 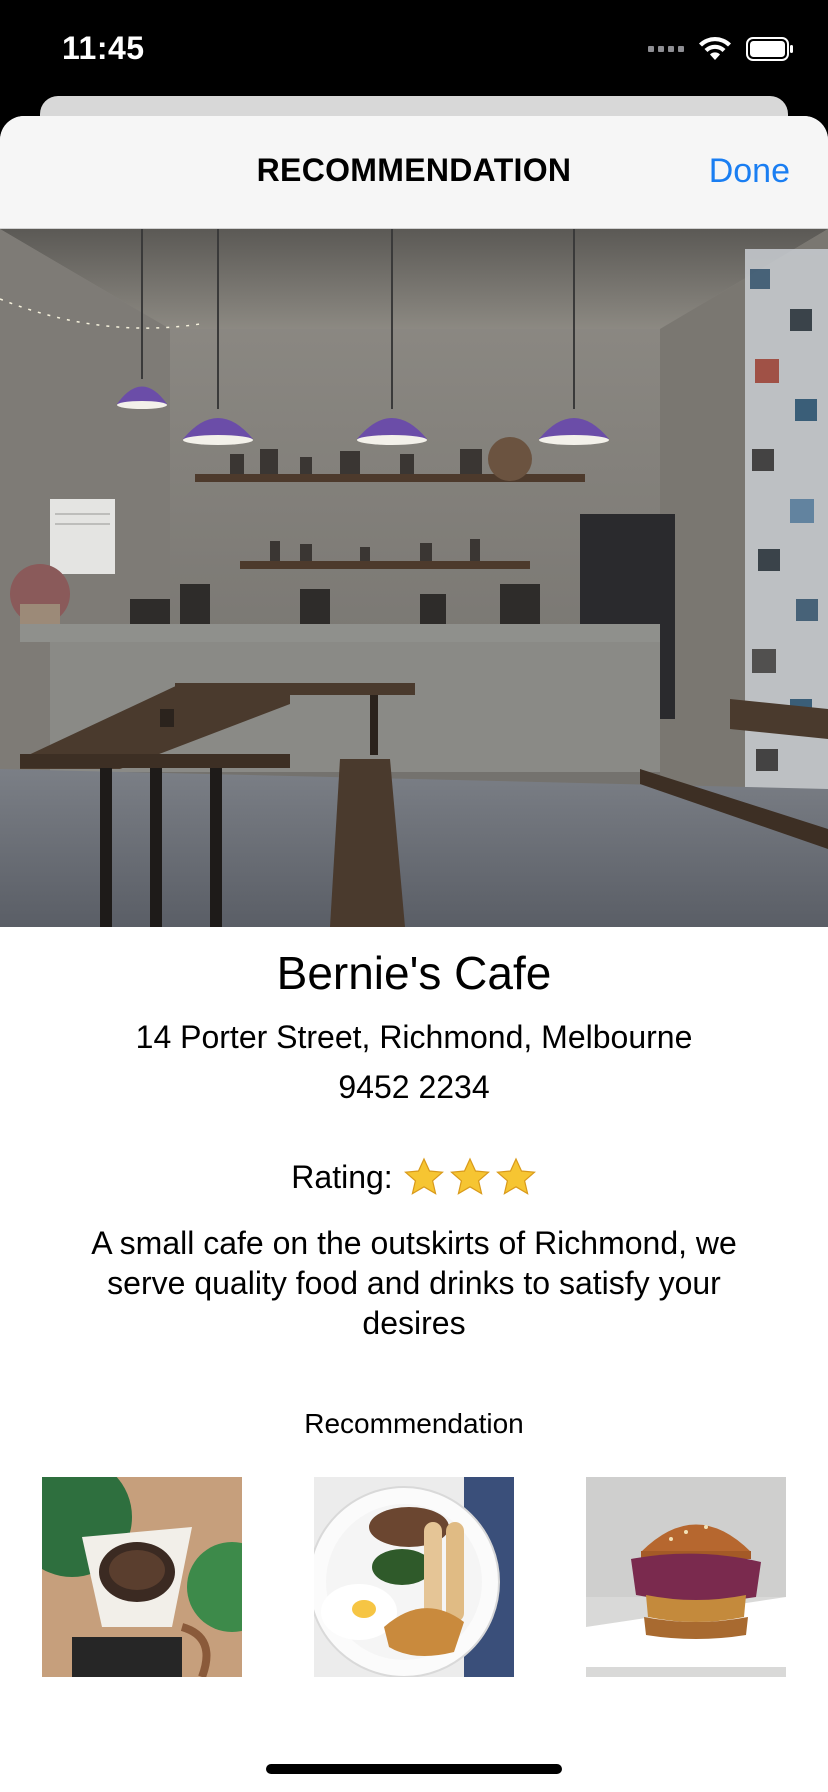 What do you see at coordinates (414, 1423) in the screenshot?
I see `recommendation-heading: Recommendation` at bounding box center [414, 1423].